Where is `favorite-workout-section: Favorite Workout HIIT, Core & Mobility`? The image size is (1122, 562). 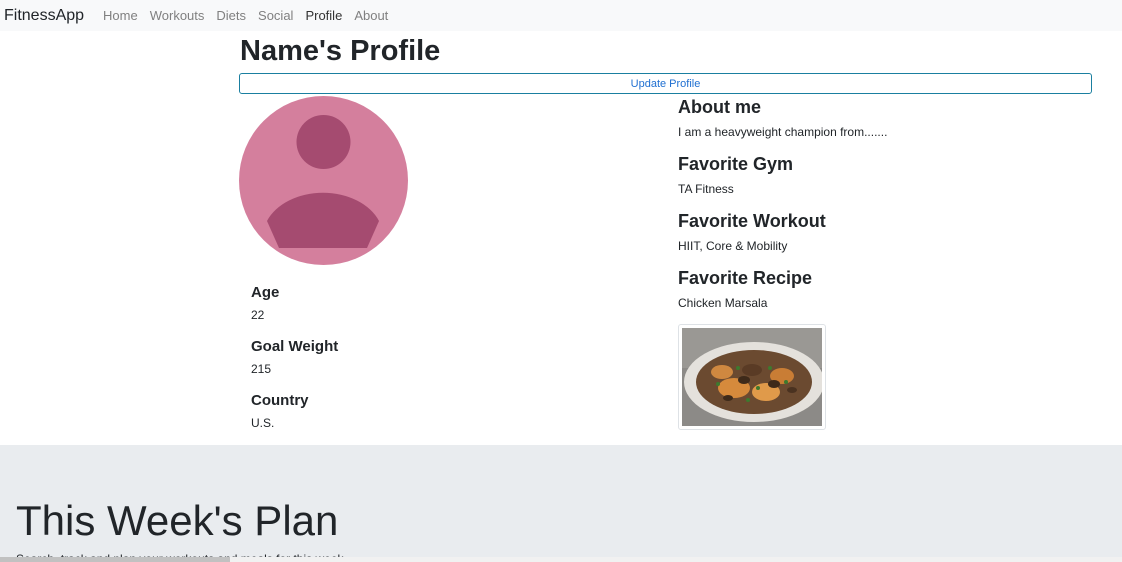
favorite-workout-section: Favorite Workout HIIT, Core & Mobility is located at coordinates (752, 231).